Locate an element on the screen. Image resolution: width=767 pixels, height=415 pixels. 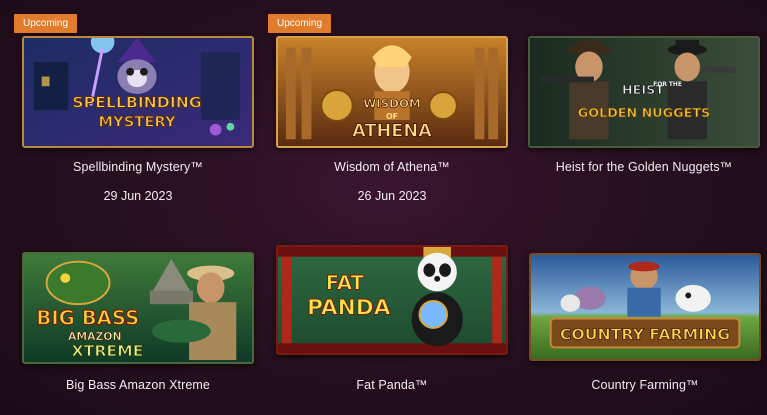
game-art: COUNTRY FARMING is located at coordinates (645, 307).